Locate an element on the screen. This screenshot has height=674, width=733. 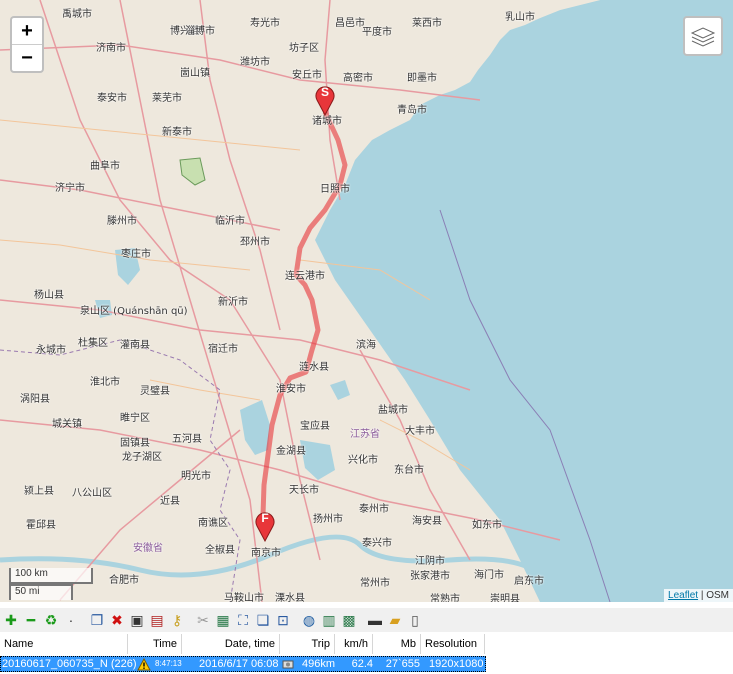
key-icon: ⚷ is located at coordinates (177, 620).